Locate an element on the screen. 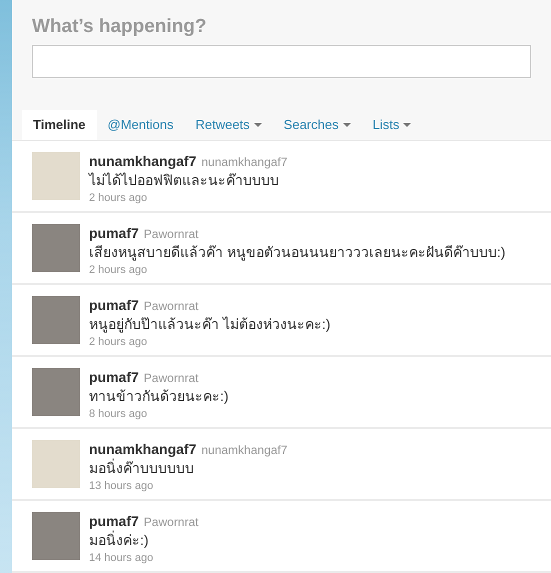 The height and width of the screenshot is (573, 551). tweet-text: ไม่ได้ไปออฟฟิตและนะค๊าบบบบ is located at coordinates (184, 180).